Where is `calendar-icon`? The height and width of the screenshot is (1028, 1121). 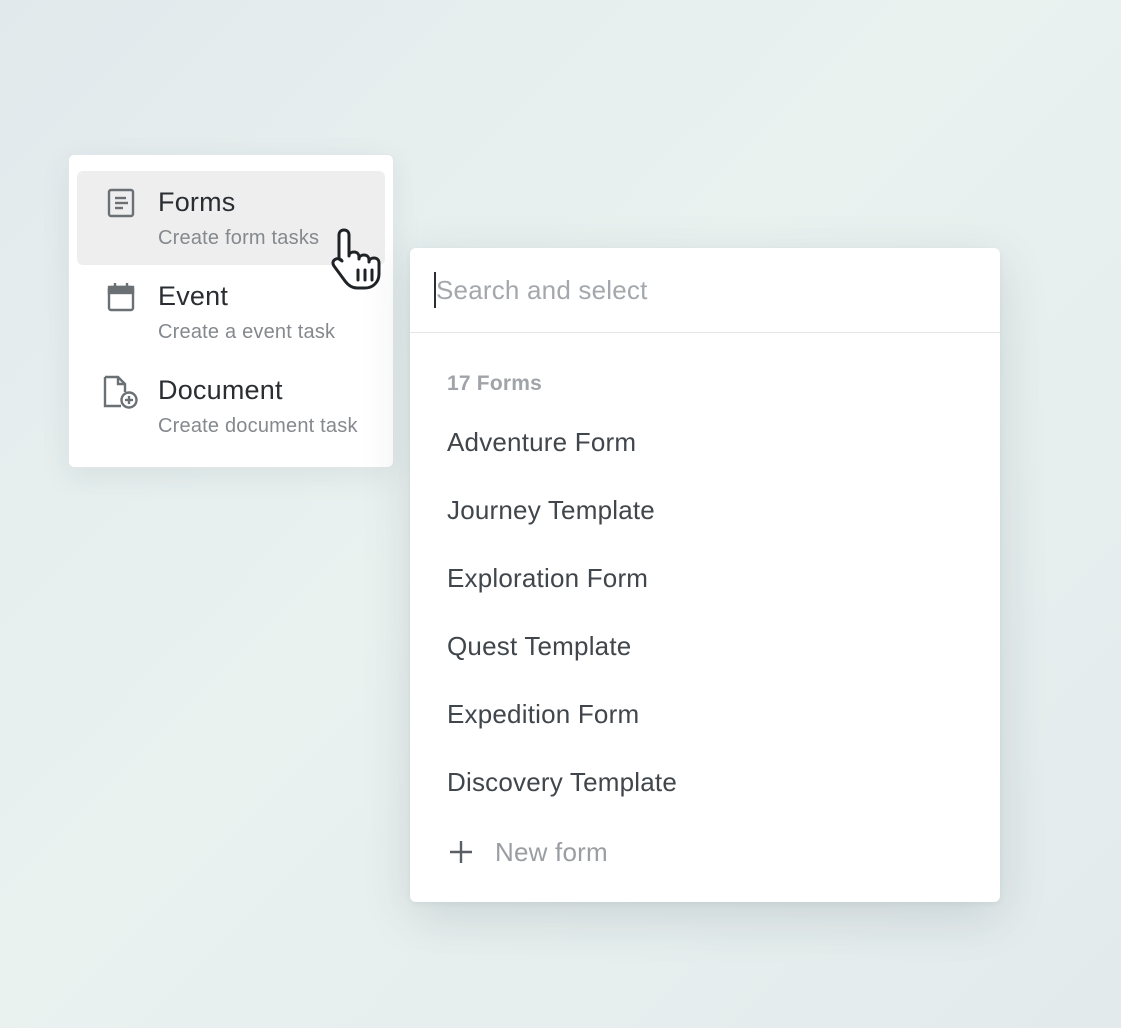
calendar-icon is located at coordinates (121, 297).